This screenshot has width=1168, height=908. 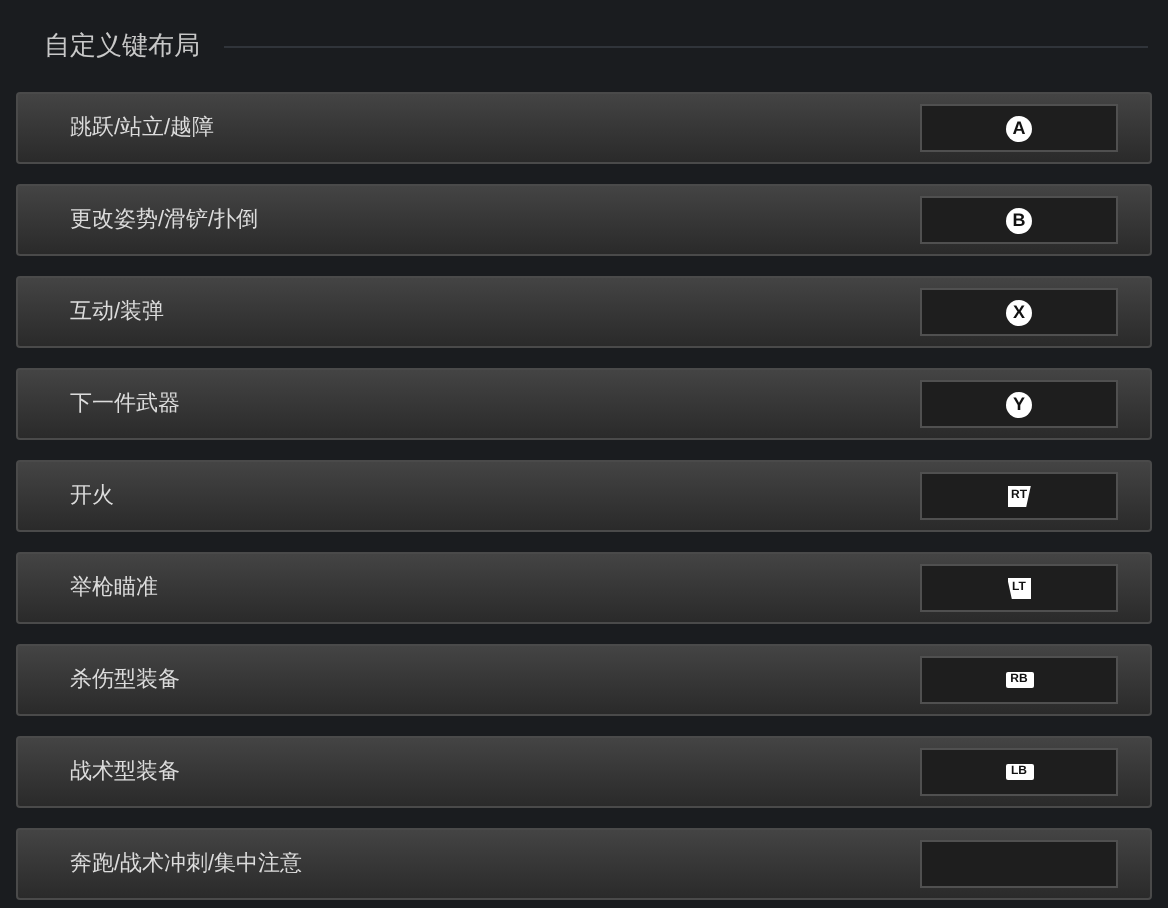 What do you see at coordinates (584, 312) in the screenshot?
I see `binding-row: 互动/装弹 X` at bounding box center [584, 312].